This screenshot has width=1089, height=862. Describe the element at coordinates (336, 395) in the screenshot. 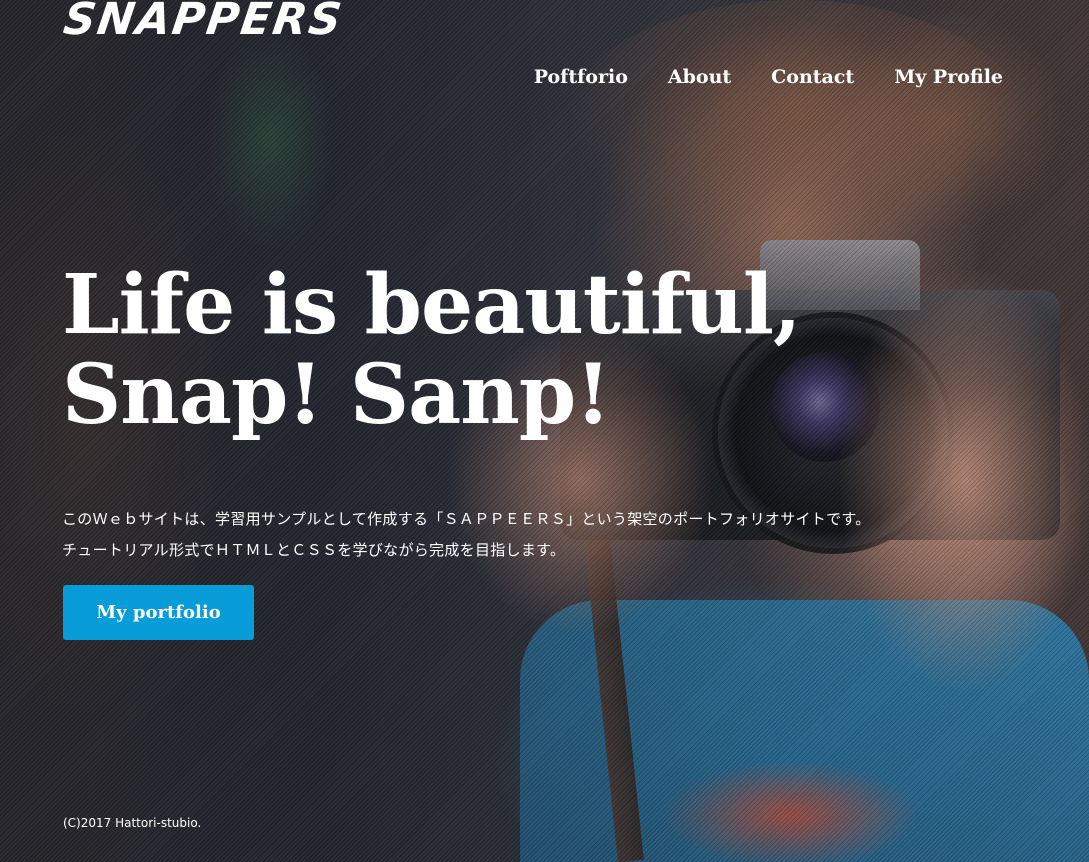

I see `headline-line-2: Snap! Sanp!` at that location.